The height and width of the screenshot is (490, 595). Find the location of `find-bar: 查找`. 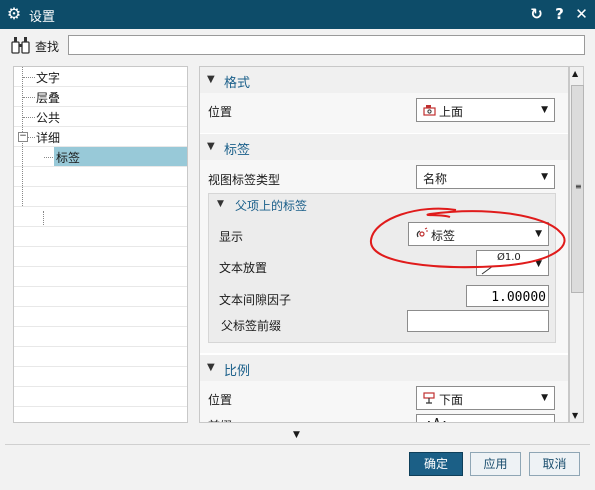

find-bar: 查找 is located at coordinates (297, 45).